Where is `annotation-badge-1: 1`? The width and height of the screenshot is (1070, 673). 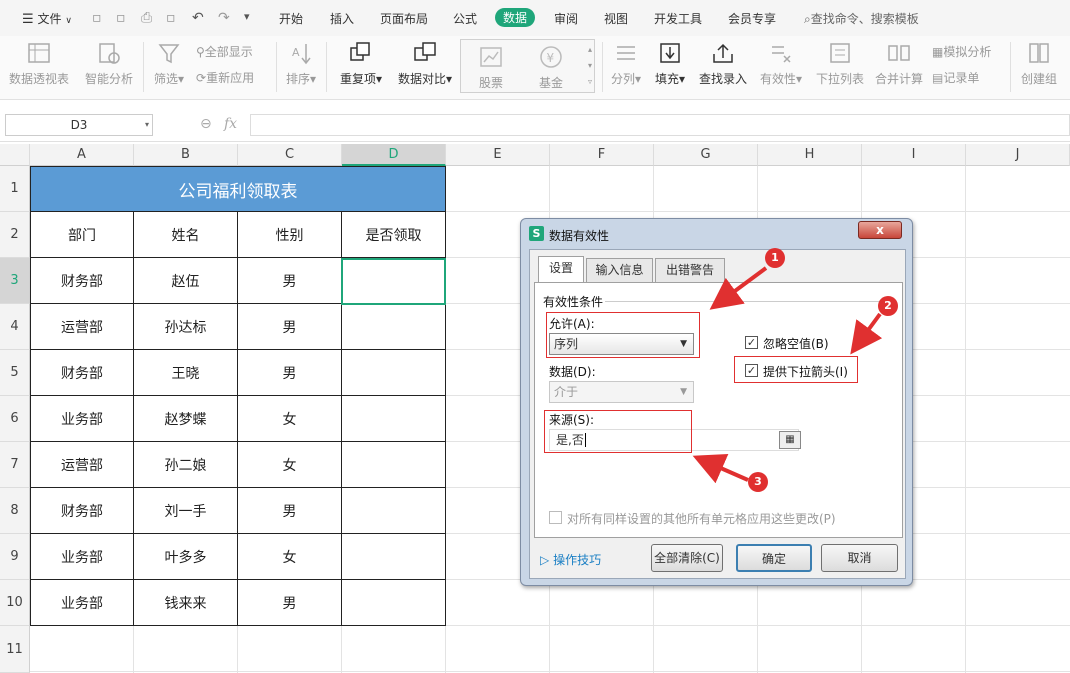 annotation-badge-1: 1 is located at coordinates (775, 258).